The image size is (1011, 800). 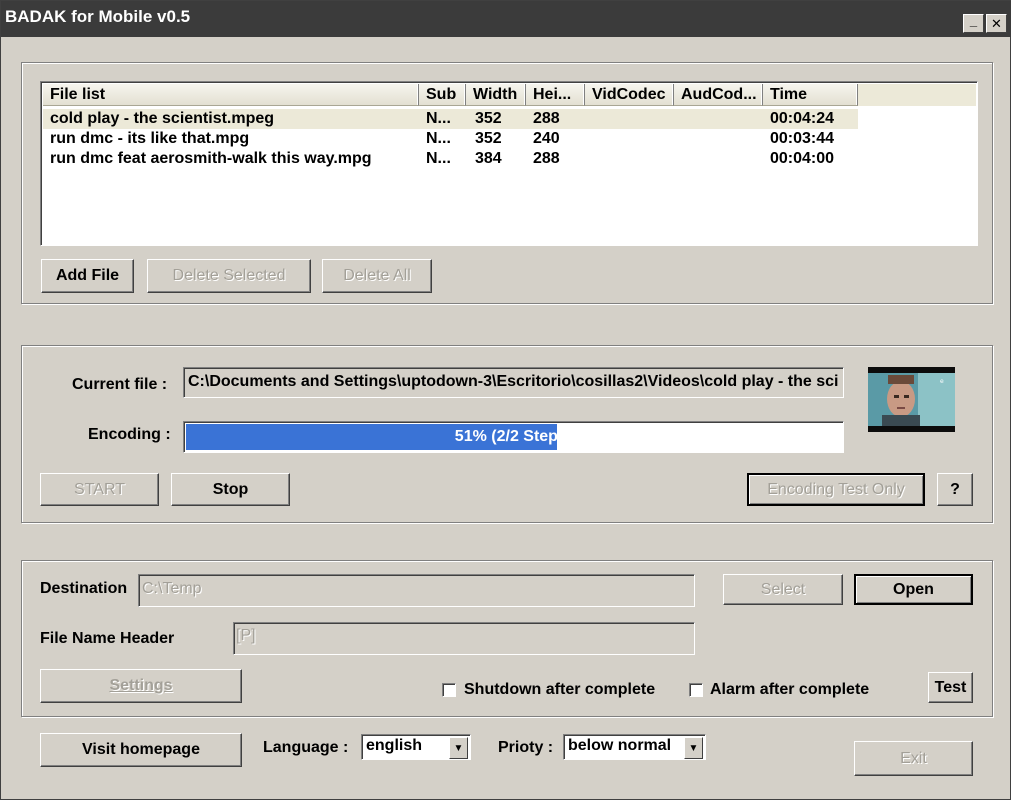 What do you see at coordinates (84, 588) in the screenshot?
I see `destination-label: Destination` at bounding box center [84, 588].